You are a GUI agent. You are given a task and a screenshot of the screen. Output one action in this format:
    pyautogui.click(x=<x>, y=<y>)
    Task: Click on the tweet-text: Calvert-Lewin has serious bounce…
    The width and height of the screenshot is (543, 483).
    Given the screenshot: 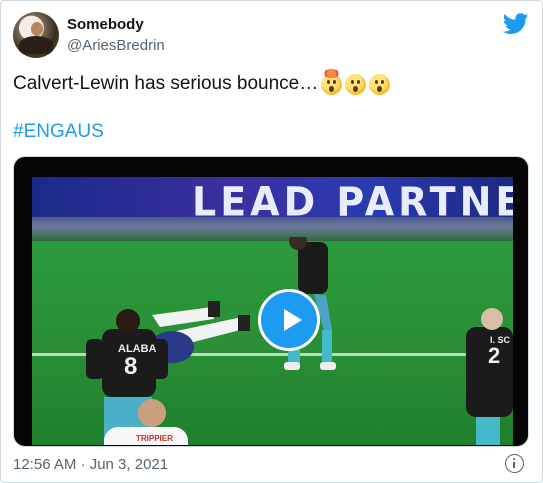 What is the action you would take?
    pyautogui.click(x=202, y=82)
    